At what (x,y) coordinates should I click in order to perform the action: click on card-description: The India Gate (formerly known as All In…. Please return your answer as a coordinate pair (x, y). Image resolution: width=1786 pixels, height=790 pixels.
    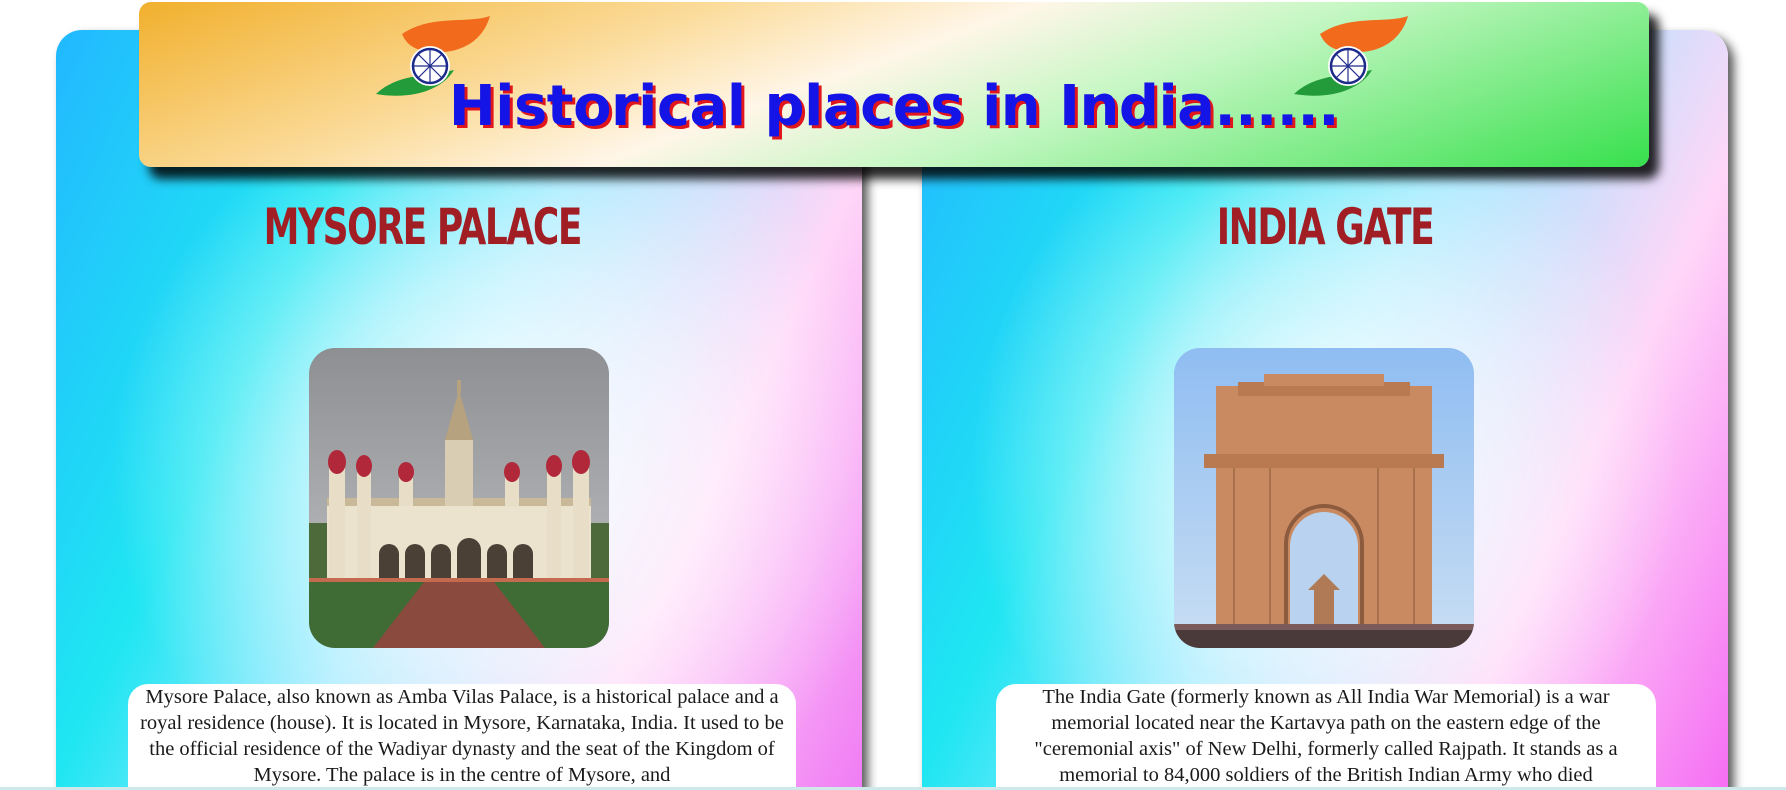
    Looking at the image, I should click on (1326, 736).